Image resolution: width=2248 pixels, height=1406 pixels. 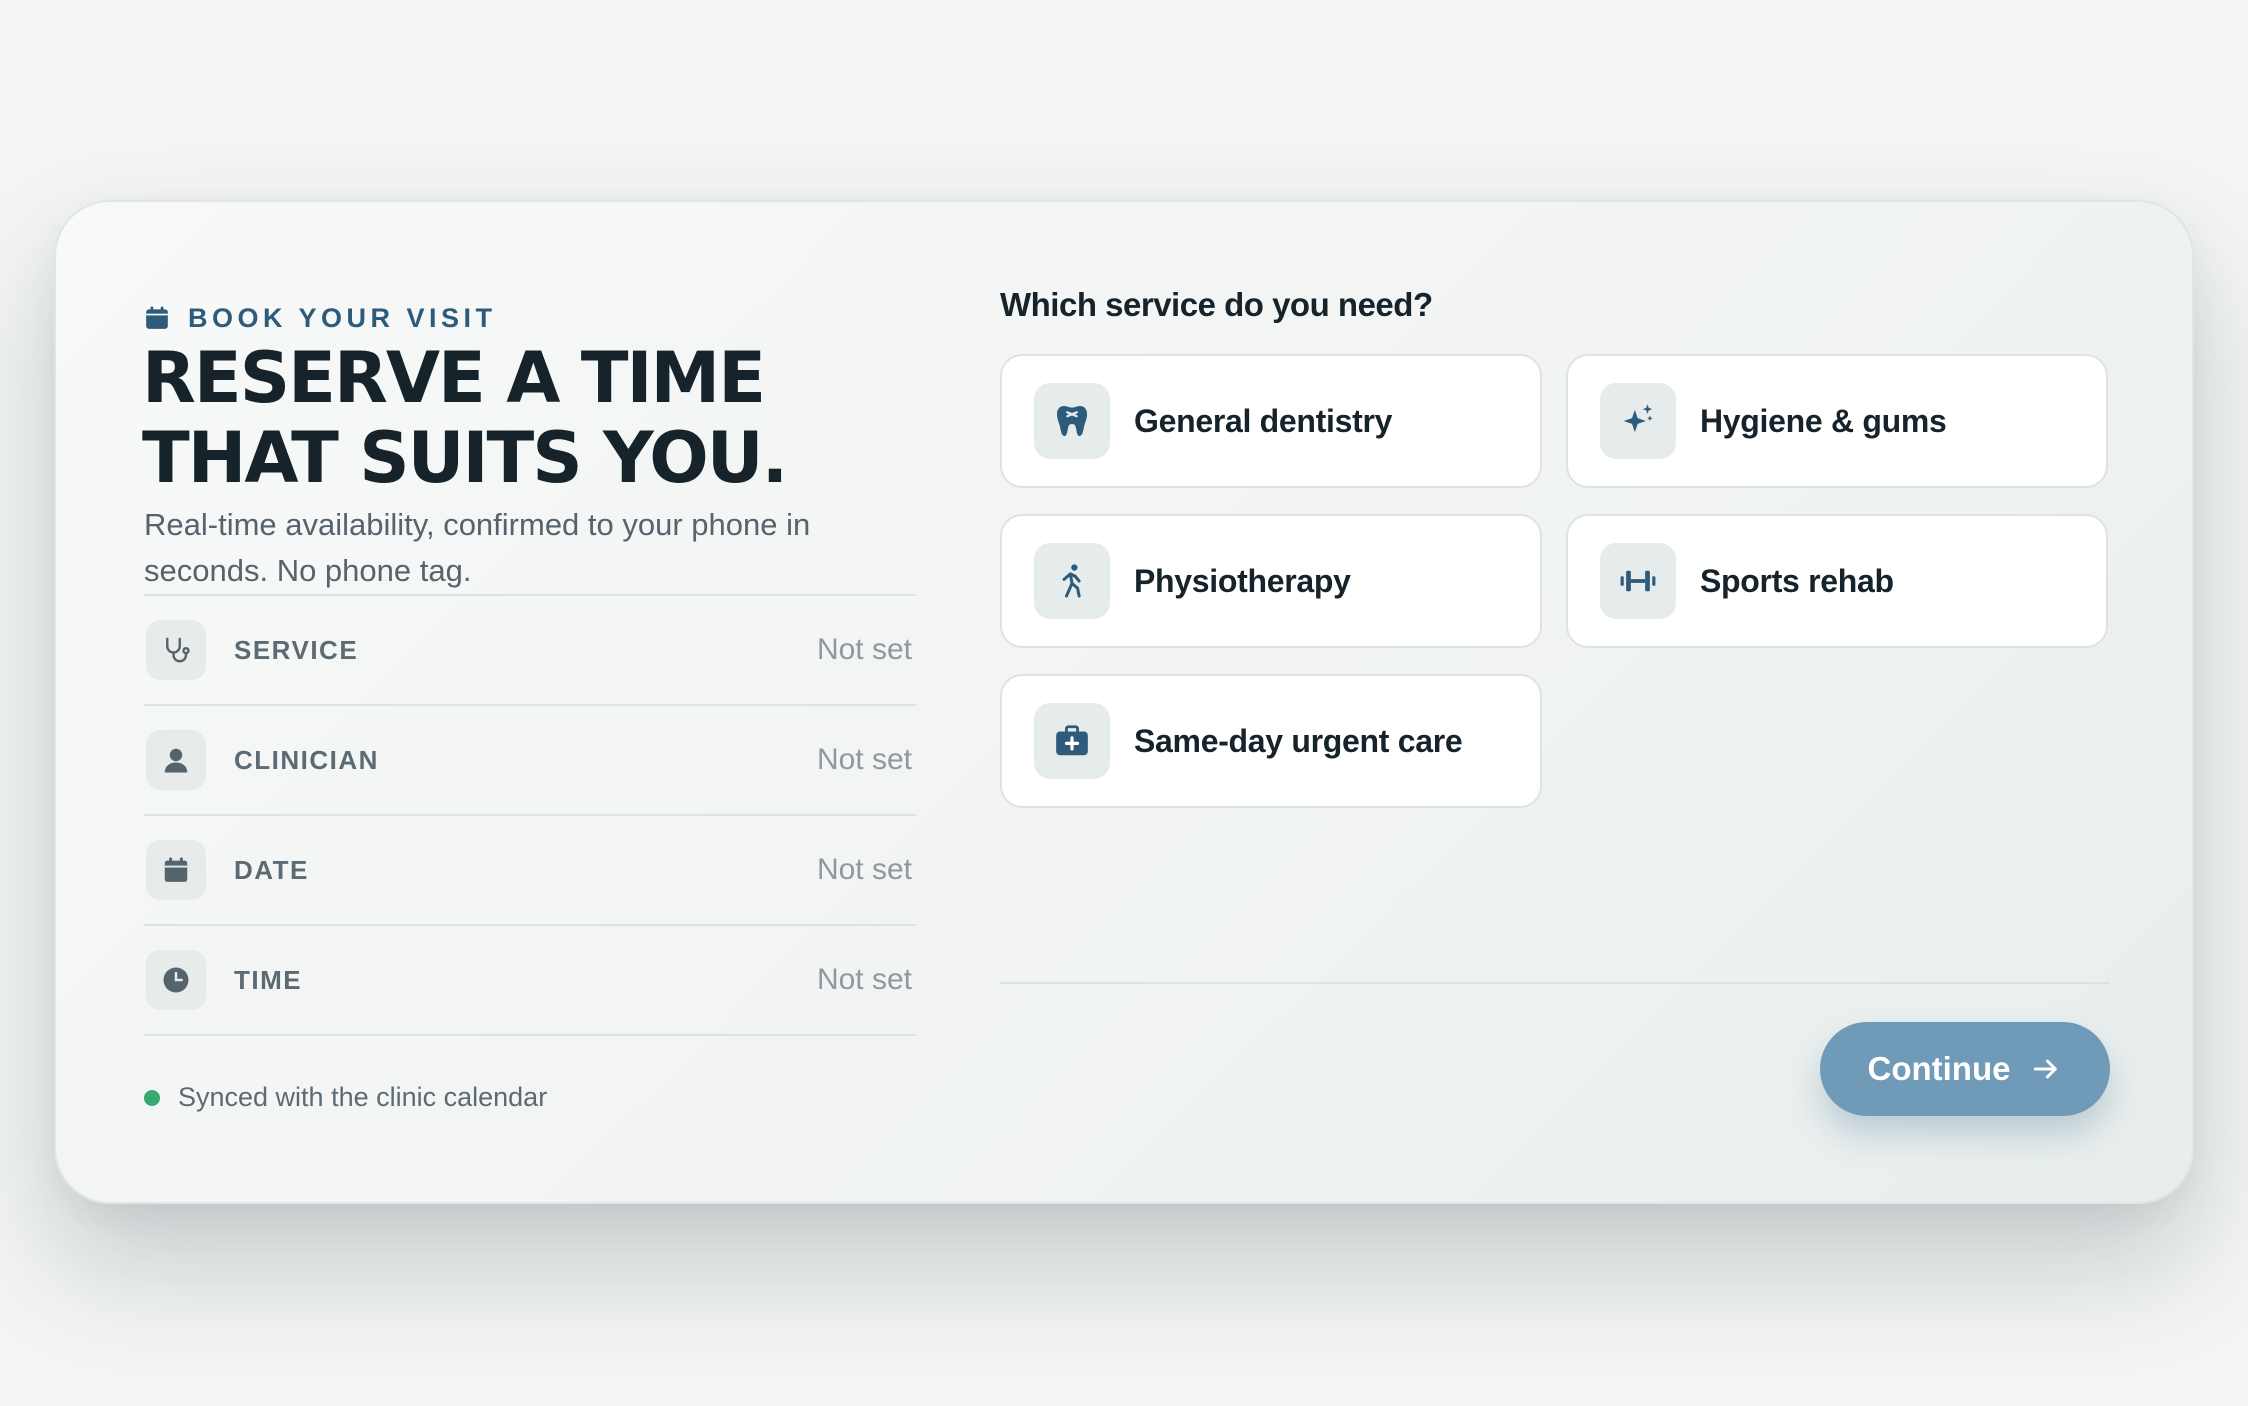 What do you see at coordinates (363, 1097) in the screenshot?
I see `sync-status-text: Synced with the clinic calendar` at bounding box center [363, 1097].